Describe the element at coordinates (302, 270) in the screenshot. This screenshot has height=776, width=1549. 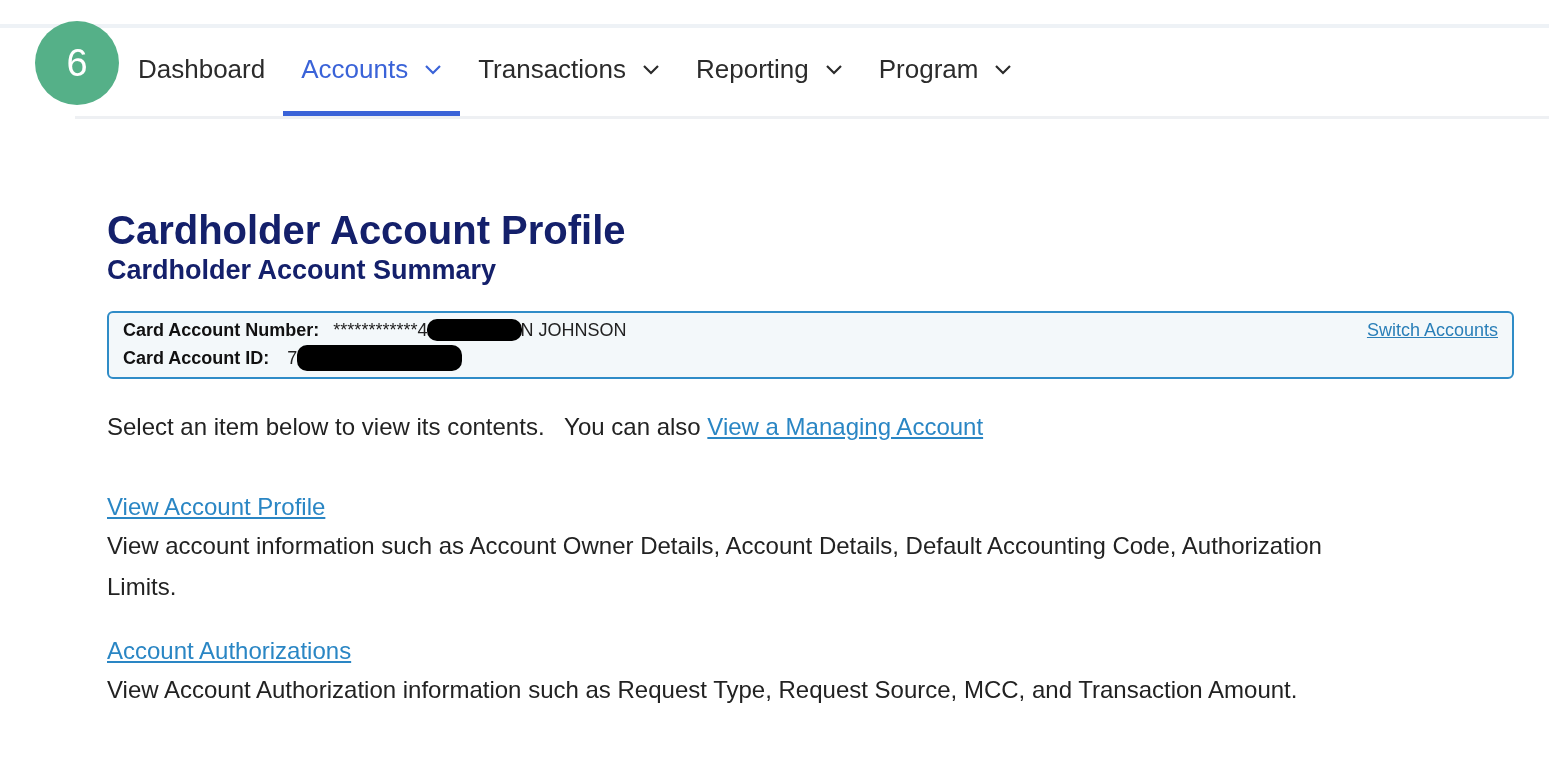
I see `page-subtitle: Cardholder Account Summary` at that location.